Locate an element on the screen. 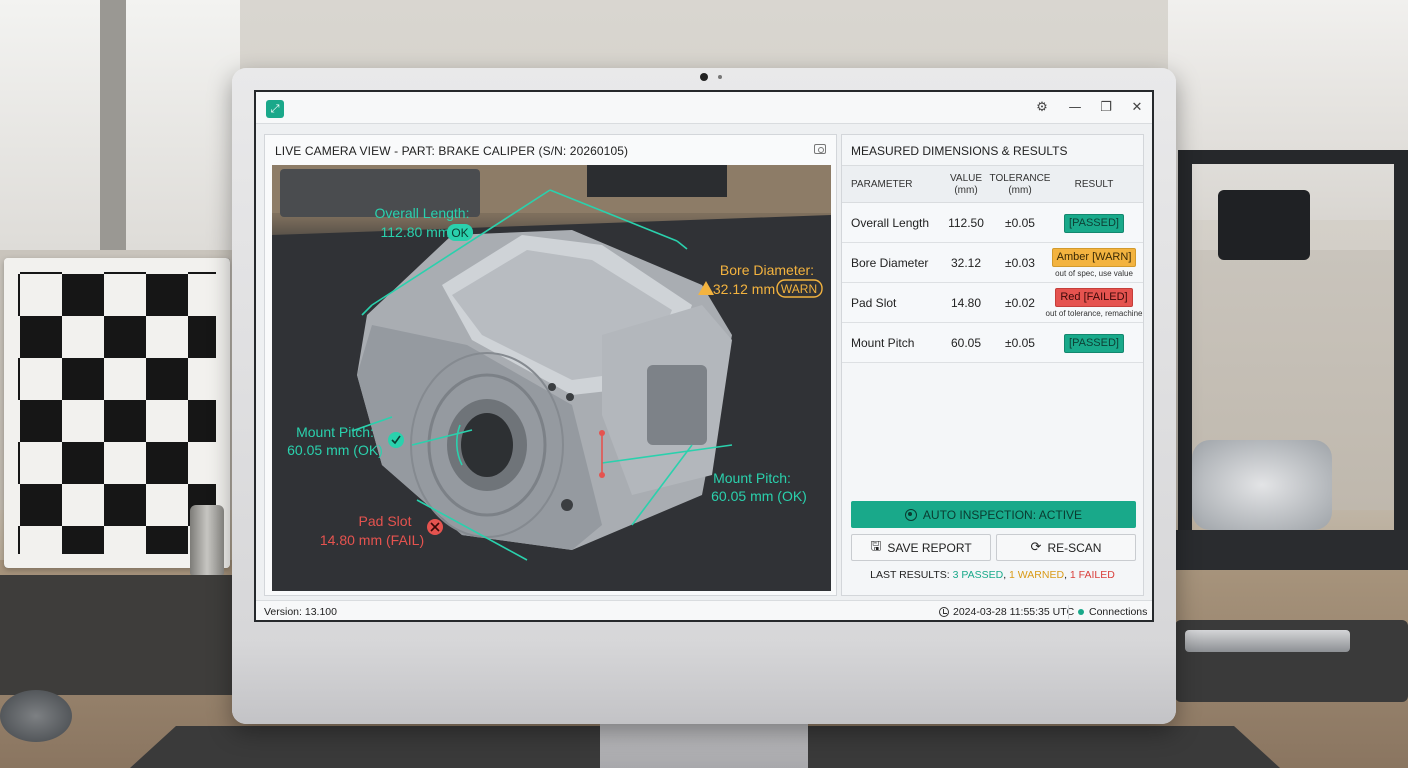  col-header-tolerance-label: TOLERANCE is located at coordinates (1020, 178).